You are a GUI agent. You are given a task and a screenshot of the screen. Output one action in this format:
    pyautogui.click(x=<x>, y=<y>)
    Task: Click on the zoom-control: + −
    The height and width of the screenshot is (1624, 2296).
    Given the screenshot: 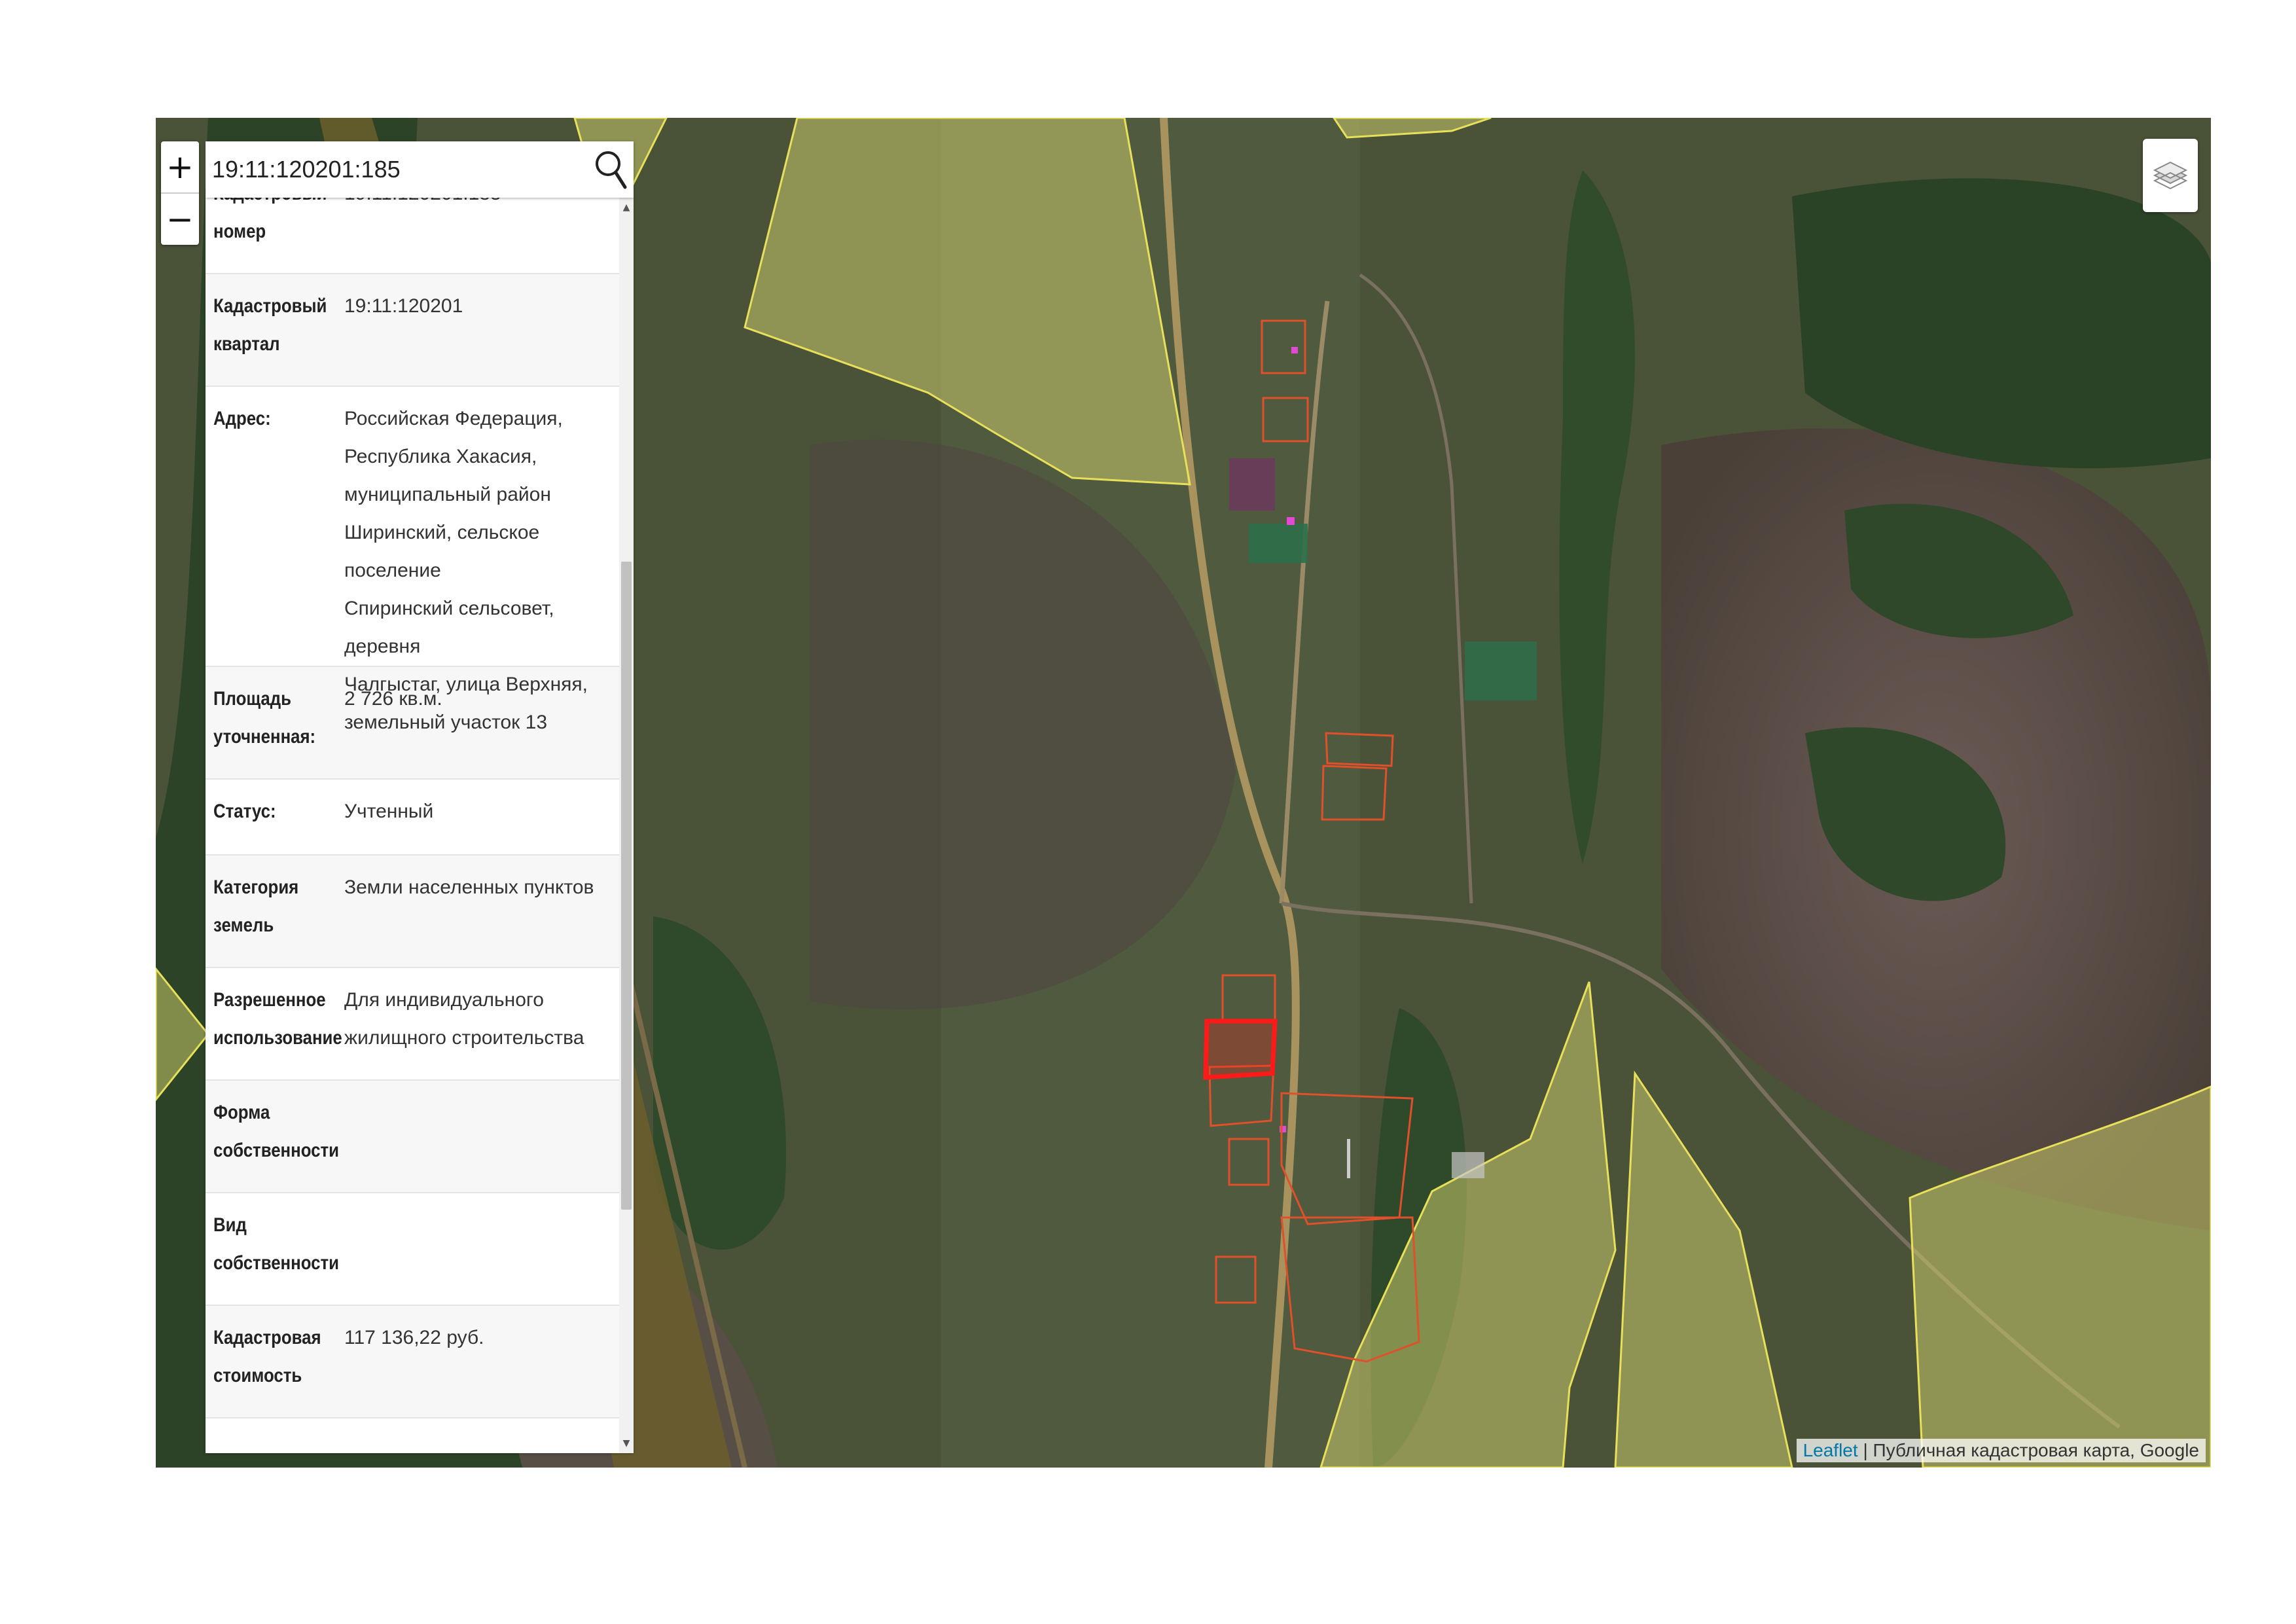 What is the action you would take?
    pyautogui.click(x=180, y=193)
    